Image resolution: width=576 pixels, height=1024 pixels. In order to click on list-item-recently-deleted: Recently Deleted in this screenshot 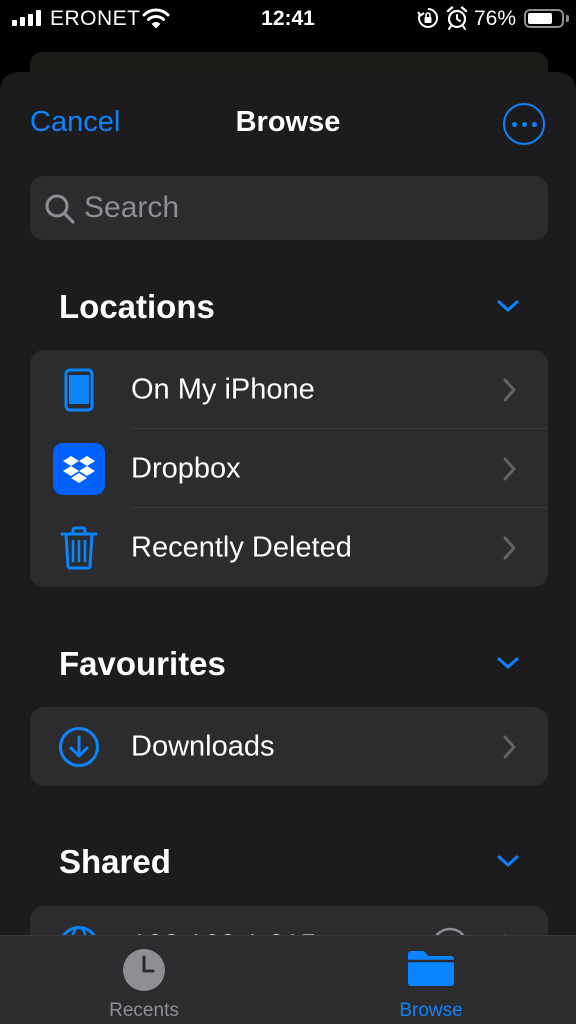, I will do `click(289, 547)`.